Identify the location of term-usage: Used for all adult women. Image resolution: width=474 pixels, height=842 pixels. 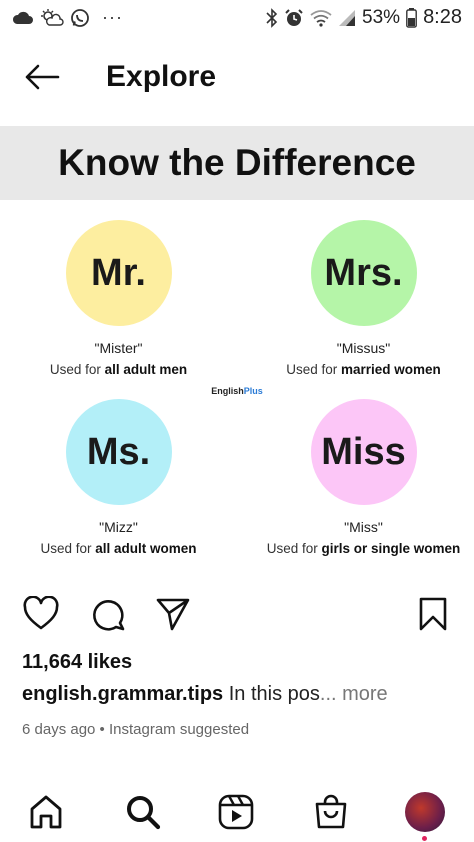
(118, 548).